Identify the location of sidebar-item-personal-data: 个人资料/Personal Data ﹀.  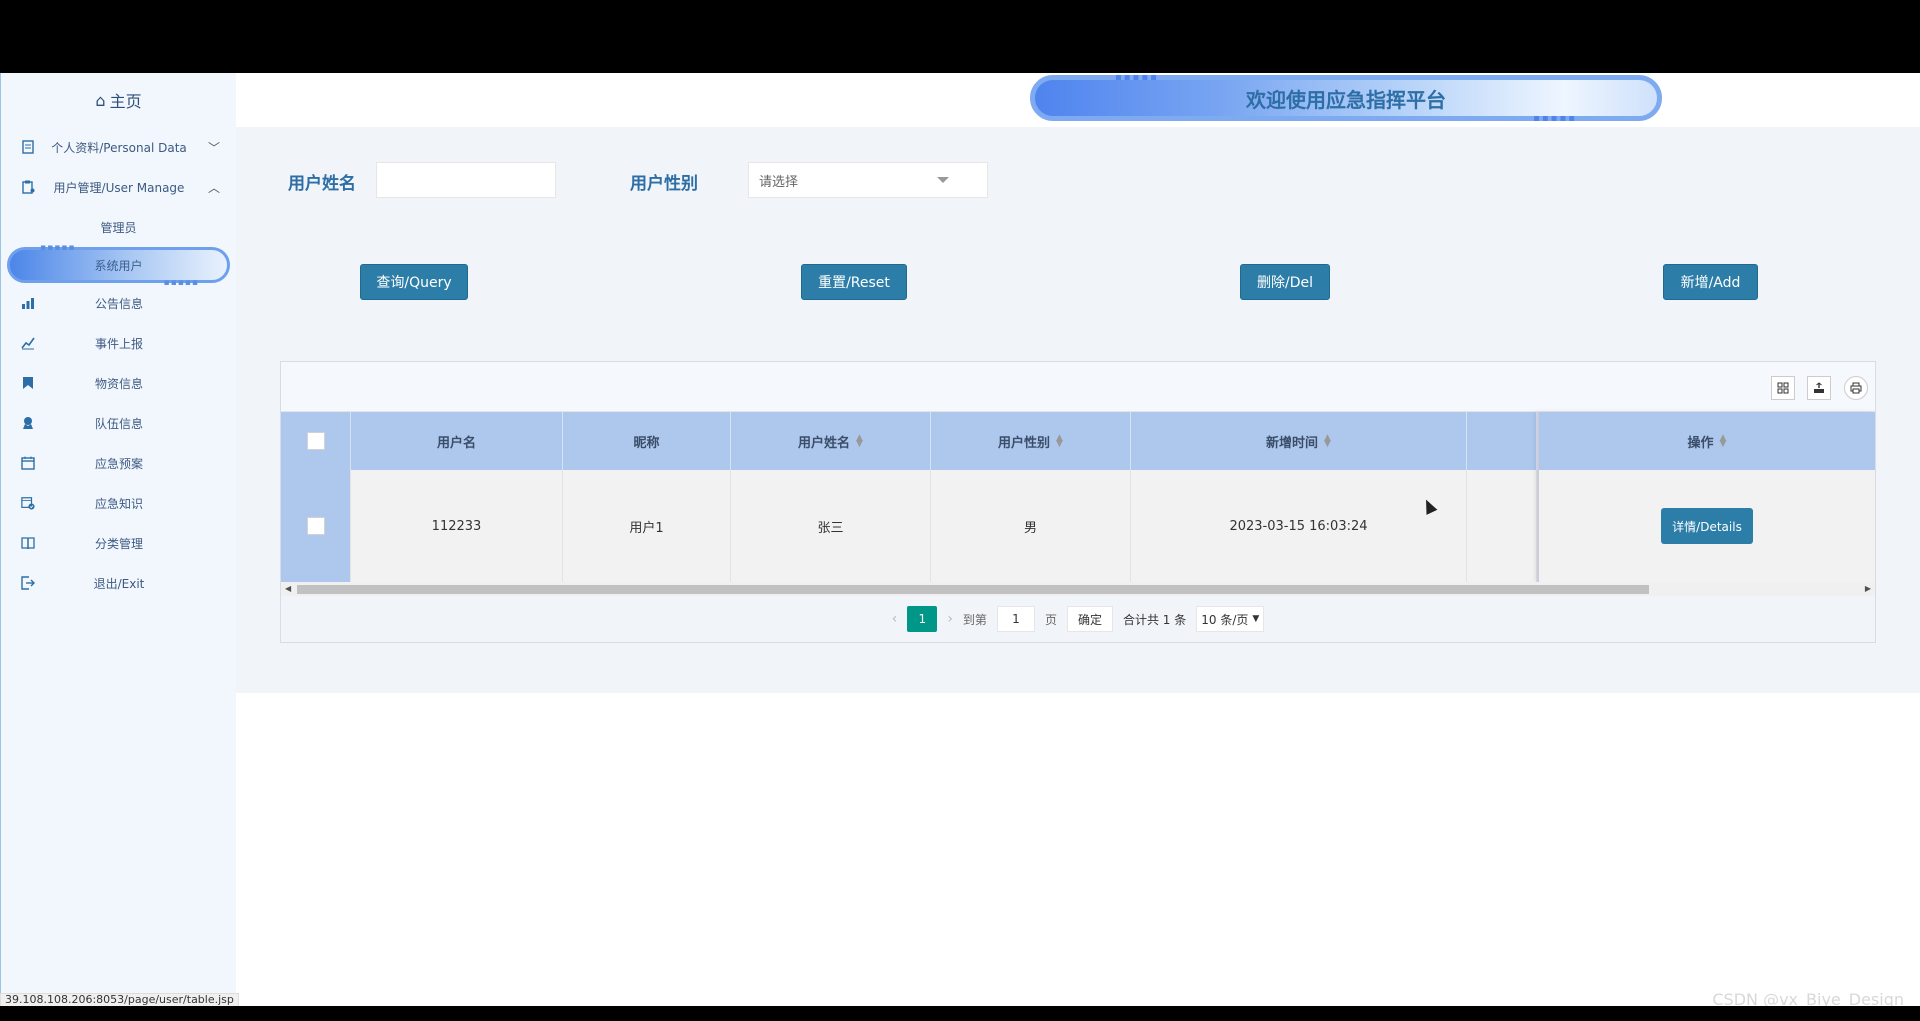
(118, 147).